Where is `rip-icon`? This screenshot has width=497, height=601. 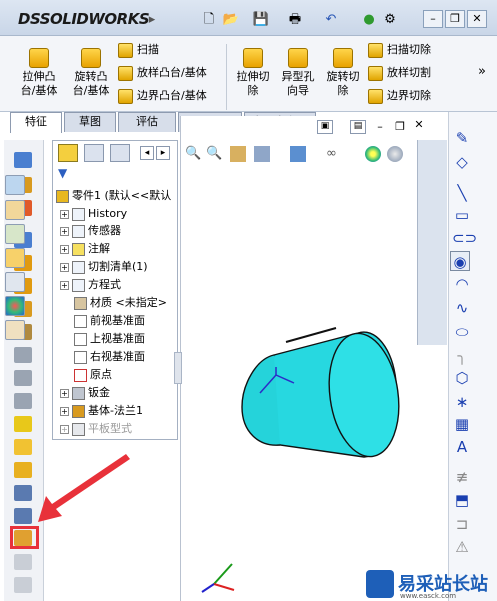
rip-icon is located at coordinates (23, 585).